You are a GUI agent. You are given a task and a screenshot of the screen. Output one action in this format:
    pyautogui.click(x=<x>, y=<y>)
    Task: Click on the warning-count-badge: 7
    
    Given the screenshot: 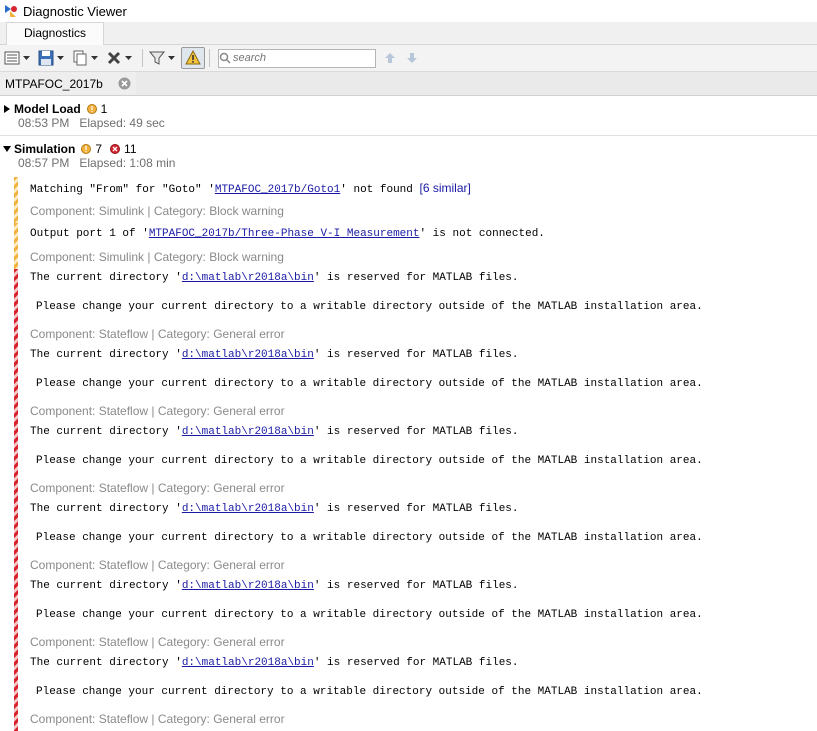 What is the action you would take?
    pyautogui.click(x=91, y=149)
    